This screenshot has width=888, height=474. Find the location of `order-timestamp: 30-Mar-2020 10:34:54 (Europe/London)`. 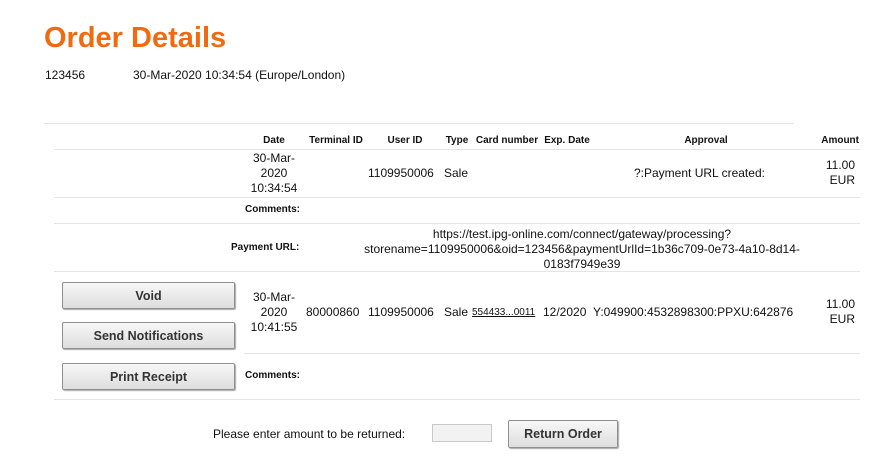

order-timestamp: 30-Mar-2020 10:34:54 (Europe/London) is located at coordinates (239, 75).